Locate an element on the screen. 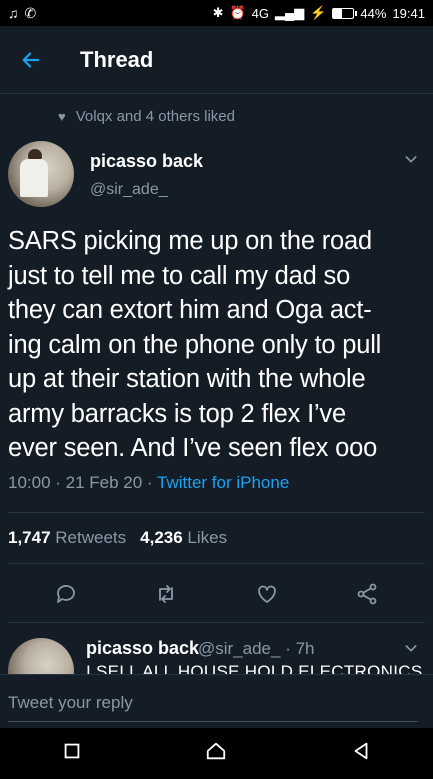 The width and height of the screenshot is (433, 779). status-bar: ♫ ✆ ✱ ⏰ 4G ▂▄▆ ⚡ 44% 19:41 is located at coordinates (216, 13).